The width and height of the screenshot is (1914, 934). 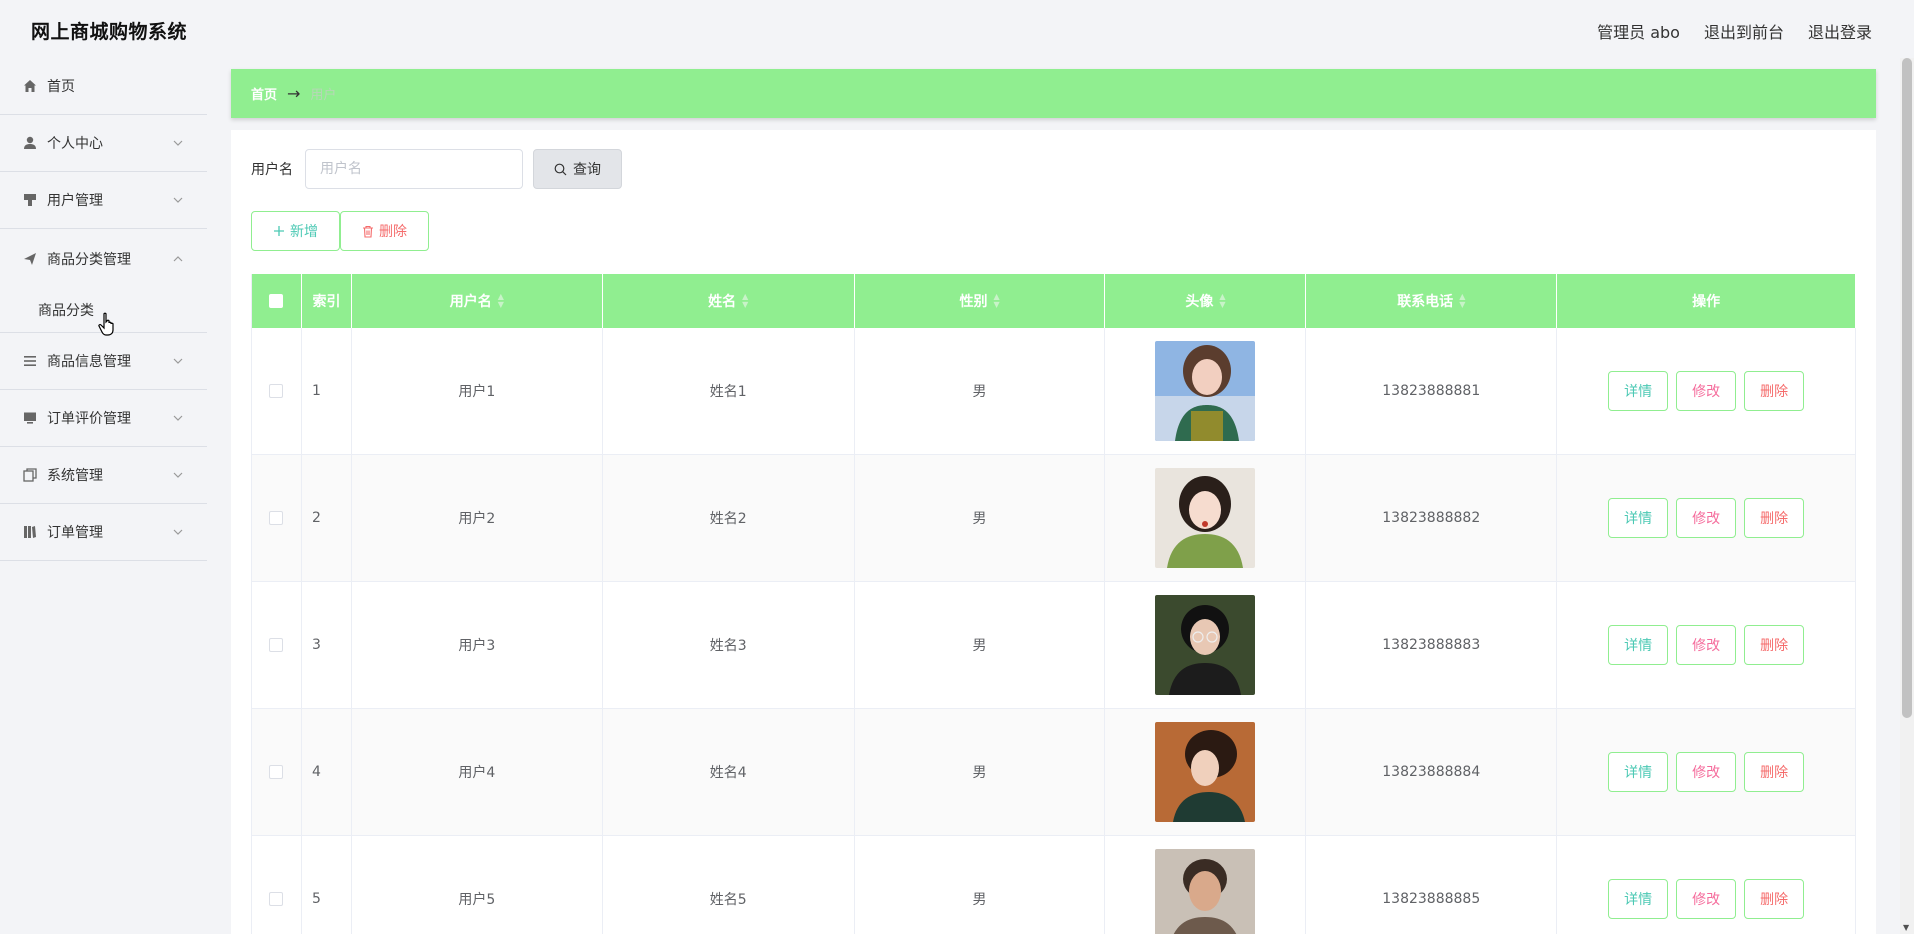 I want to click on brush-icon, so click(x=30, y=200).